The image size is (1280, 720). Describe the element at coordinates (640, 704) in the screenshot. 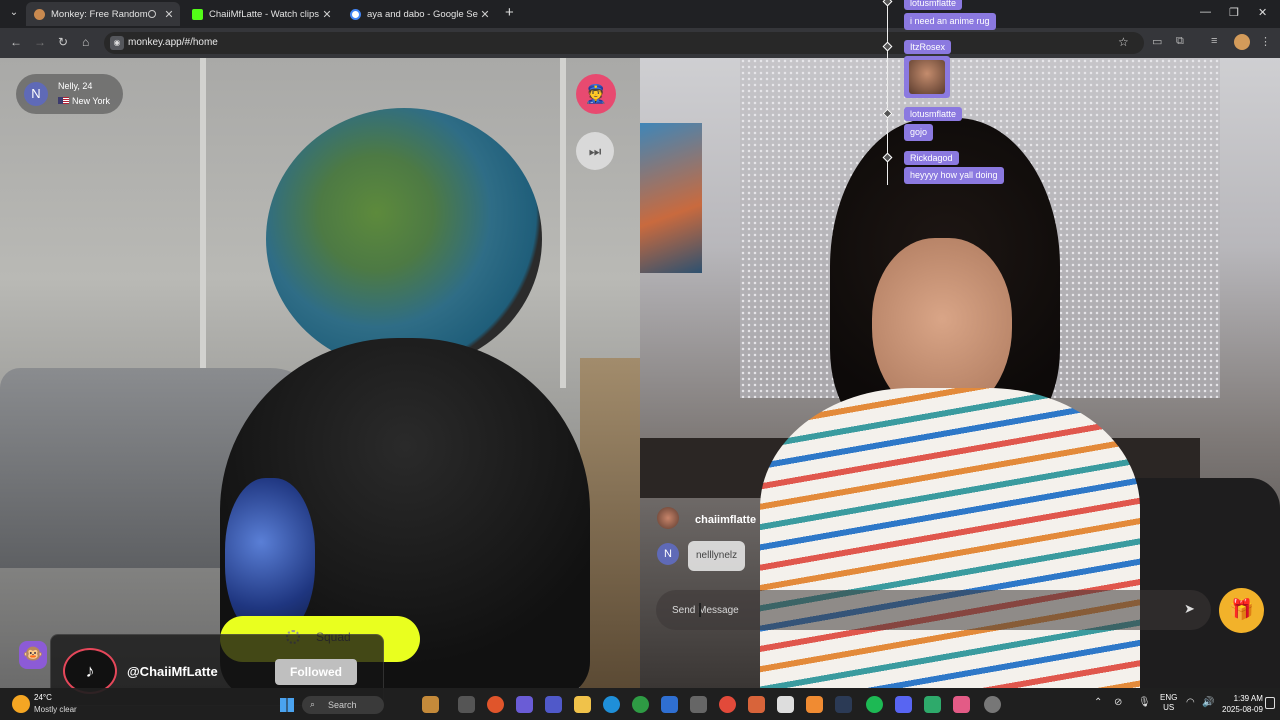

I see `android-studio-icon` at that location.